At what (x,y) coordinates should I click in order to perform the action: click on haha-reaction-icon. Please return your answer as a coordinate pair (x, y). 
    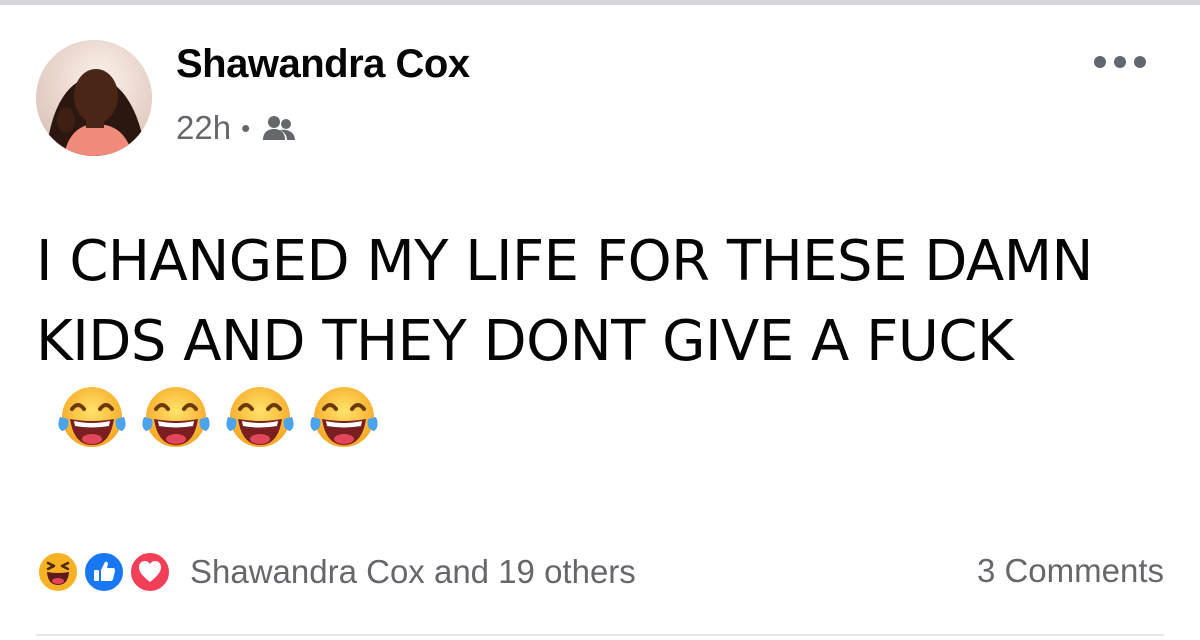
    Looking at the image, I should click on (58, 572).